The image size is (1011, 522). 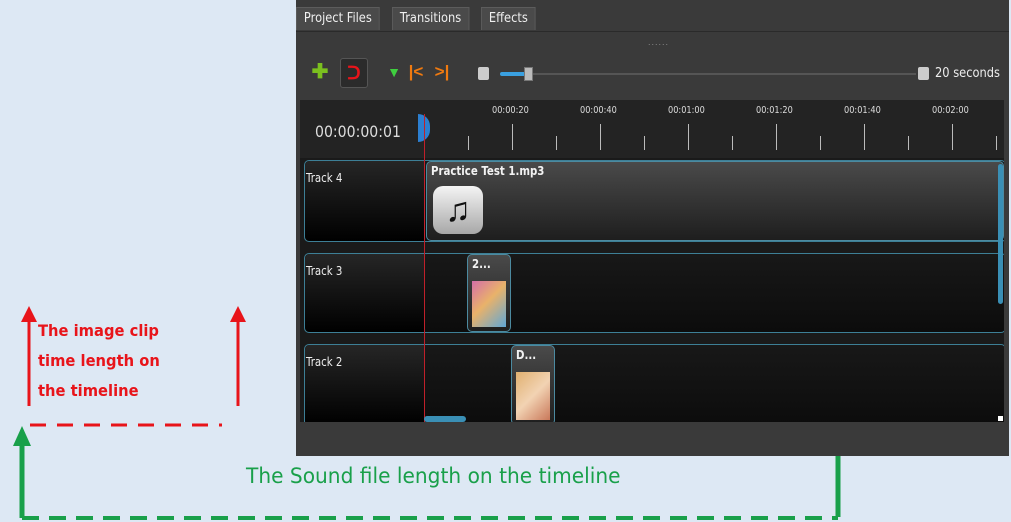 What do you see at coordinates (22, 472) in the screenshot?
I see `green-arrow-left` at bounding box center [22, 472].